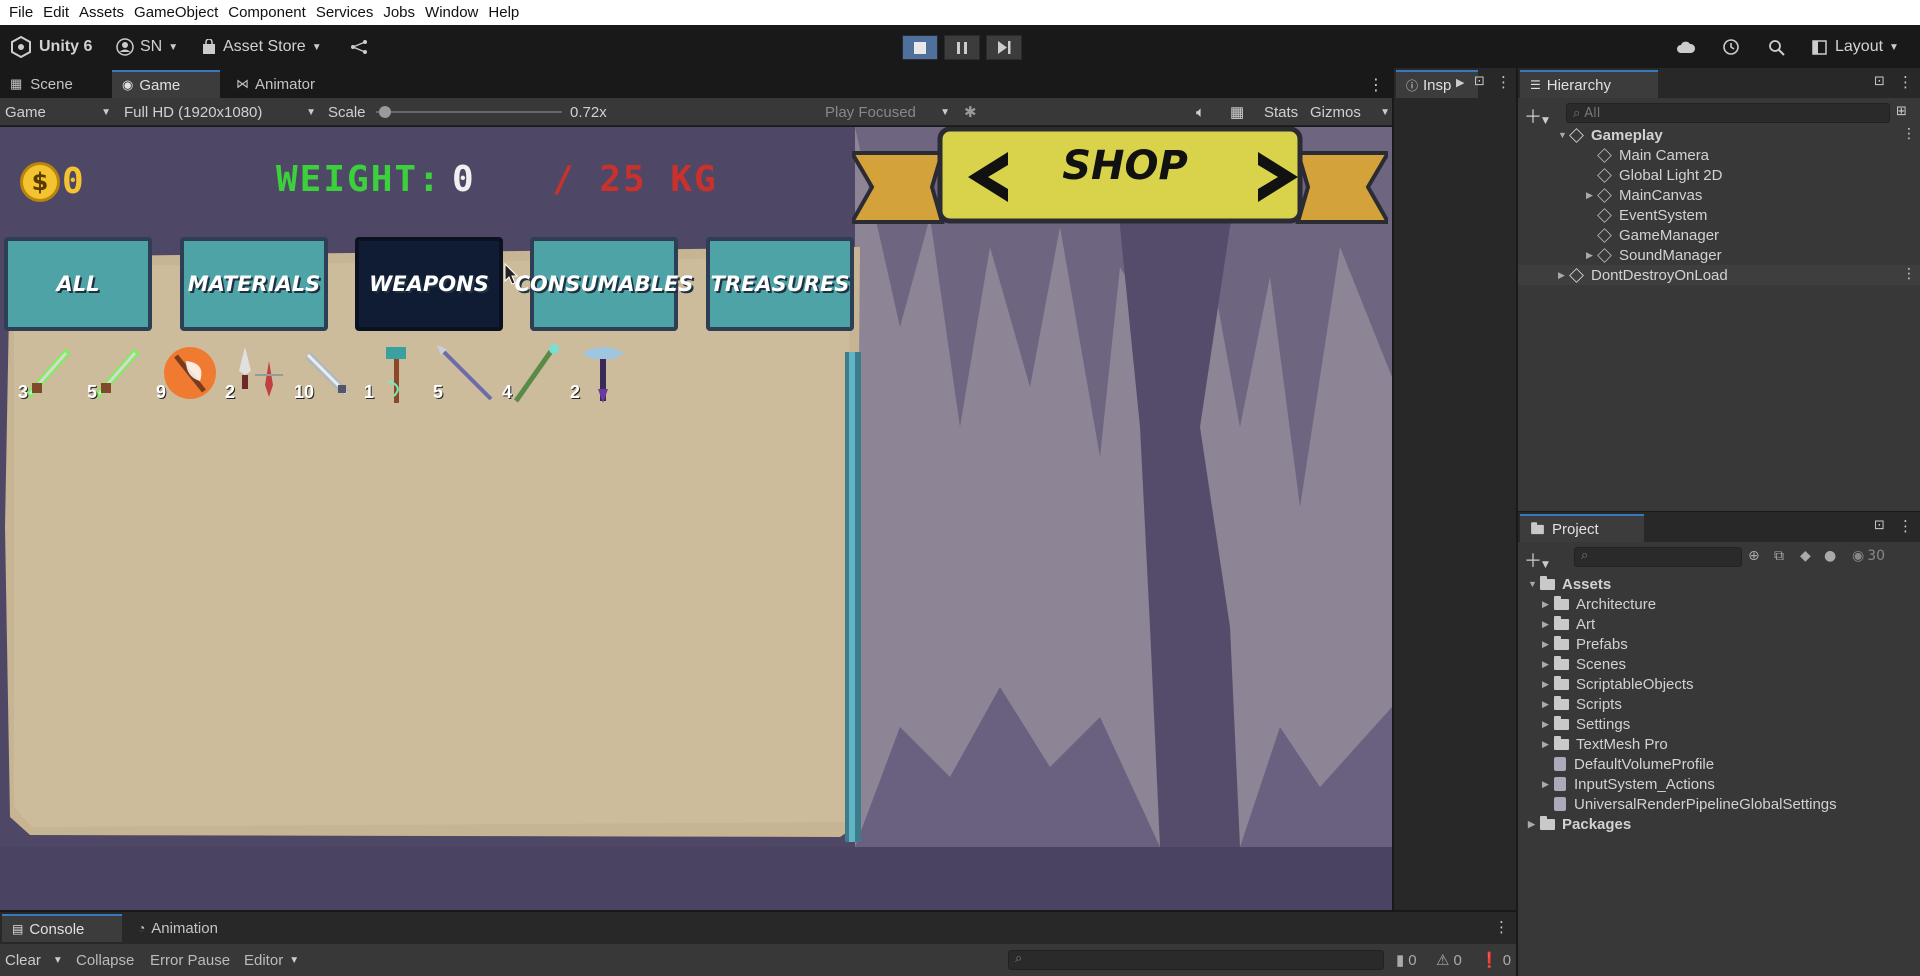 The width and height of the screenshot is (1920, 976). I want to click on search-button, so click(1776, 47).